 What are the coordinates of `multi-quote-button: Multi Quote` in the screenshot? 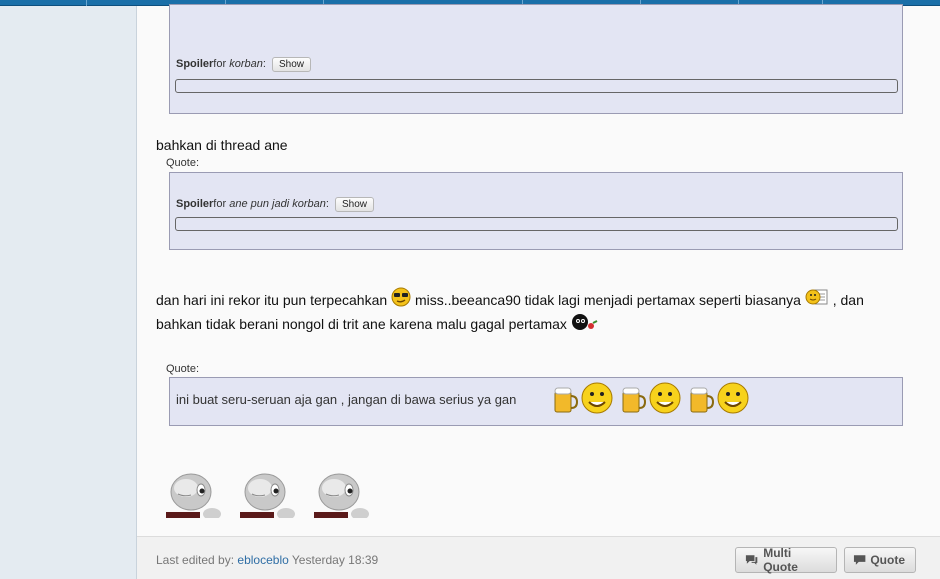 It's located at (786, 560).